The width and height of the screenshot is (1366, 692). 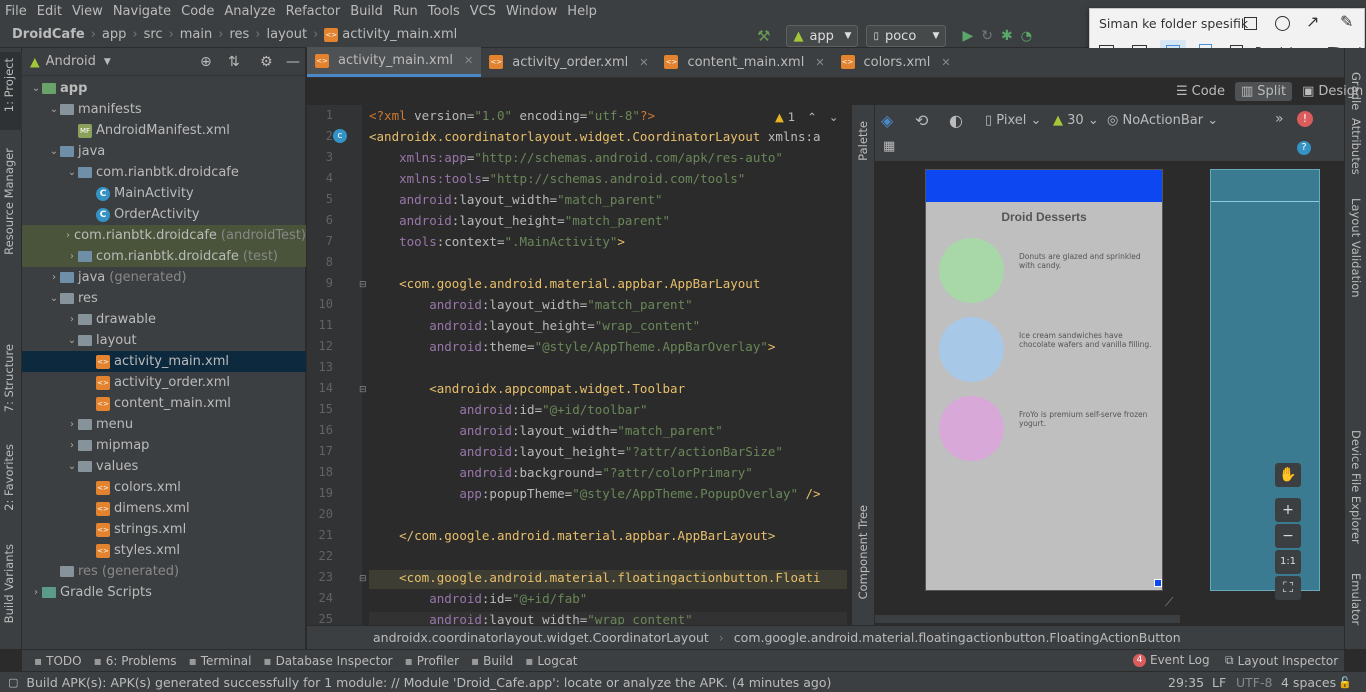 I want to click on tree-item: res (generated), so click(x=164, y=571).